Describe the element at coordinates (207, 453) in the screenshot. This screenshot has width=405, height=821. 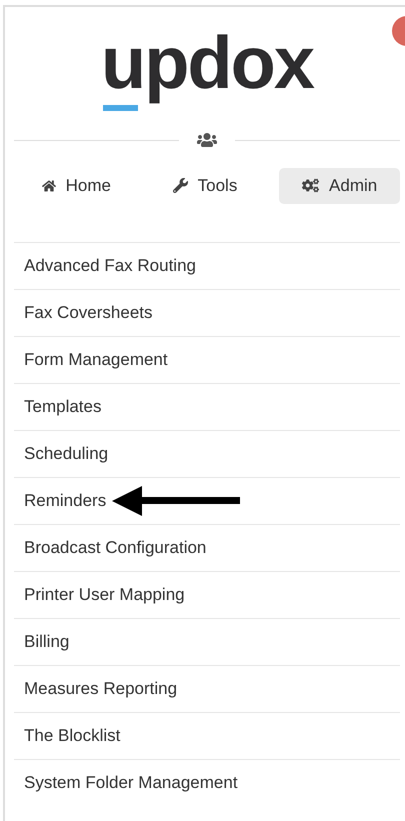
I see `menu-item: Scheduling` at that location.